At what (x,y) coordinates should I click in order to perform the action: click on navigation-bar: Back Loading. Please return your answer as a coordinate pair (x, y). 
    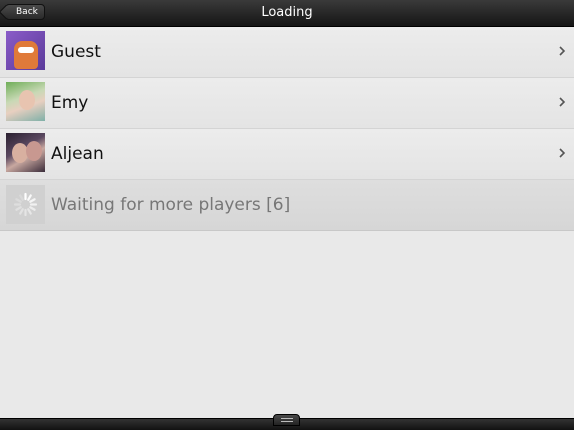
    Looking at the image, I should click on (287, 13).